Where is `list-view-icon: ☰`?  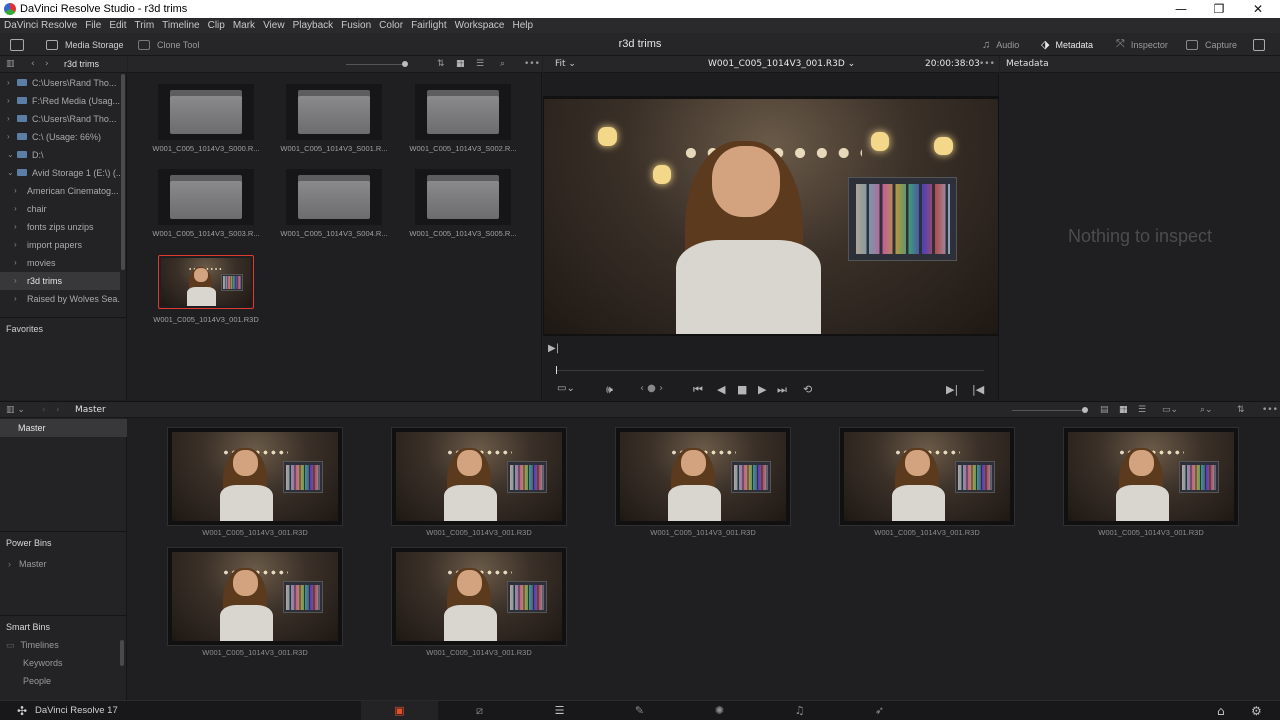
list-view-icon: ☰ is located at coordinates (480, 64).